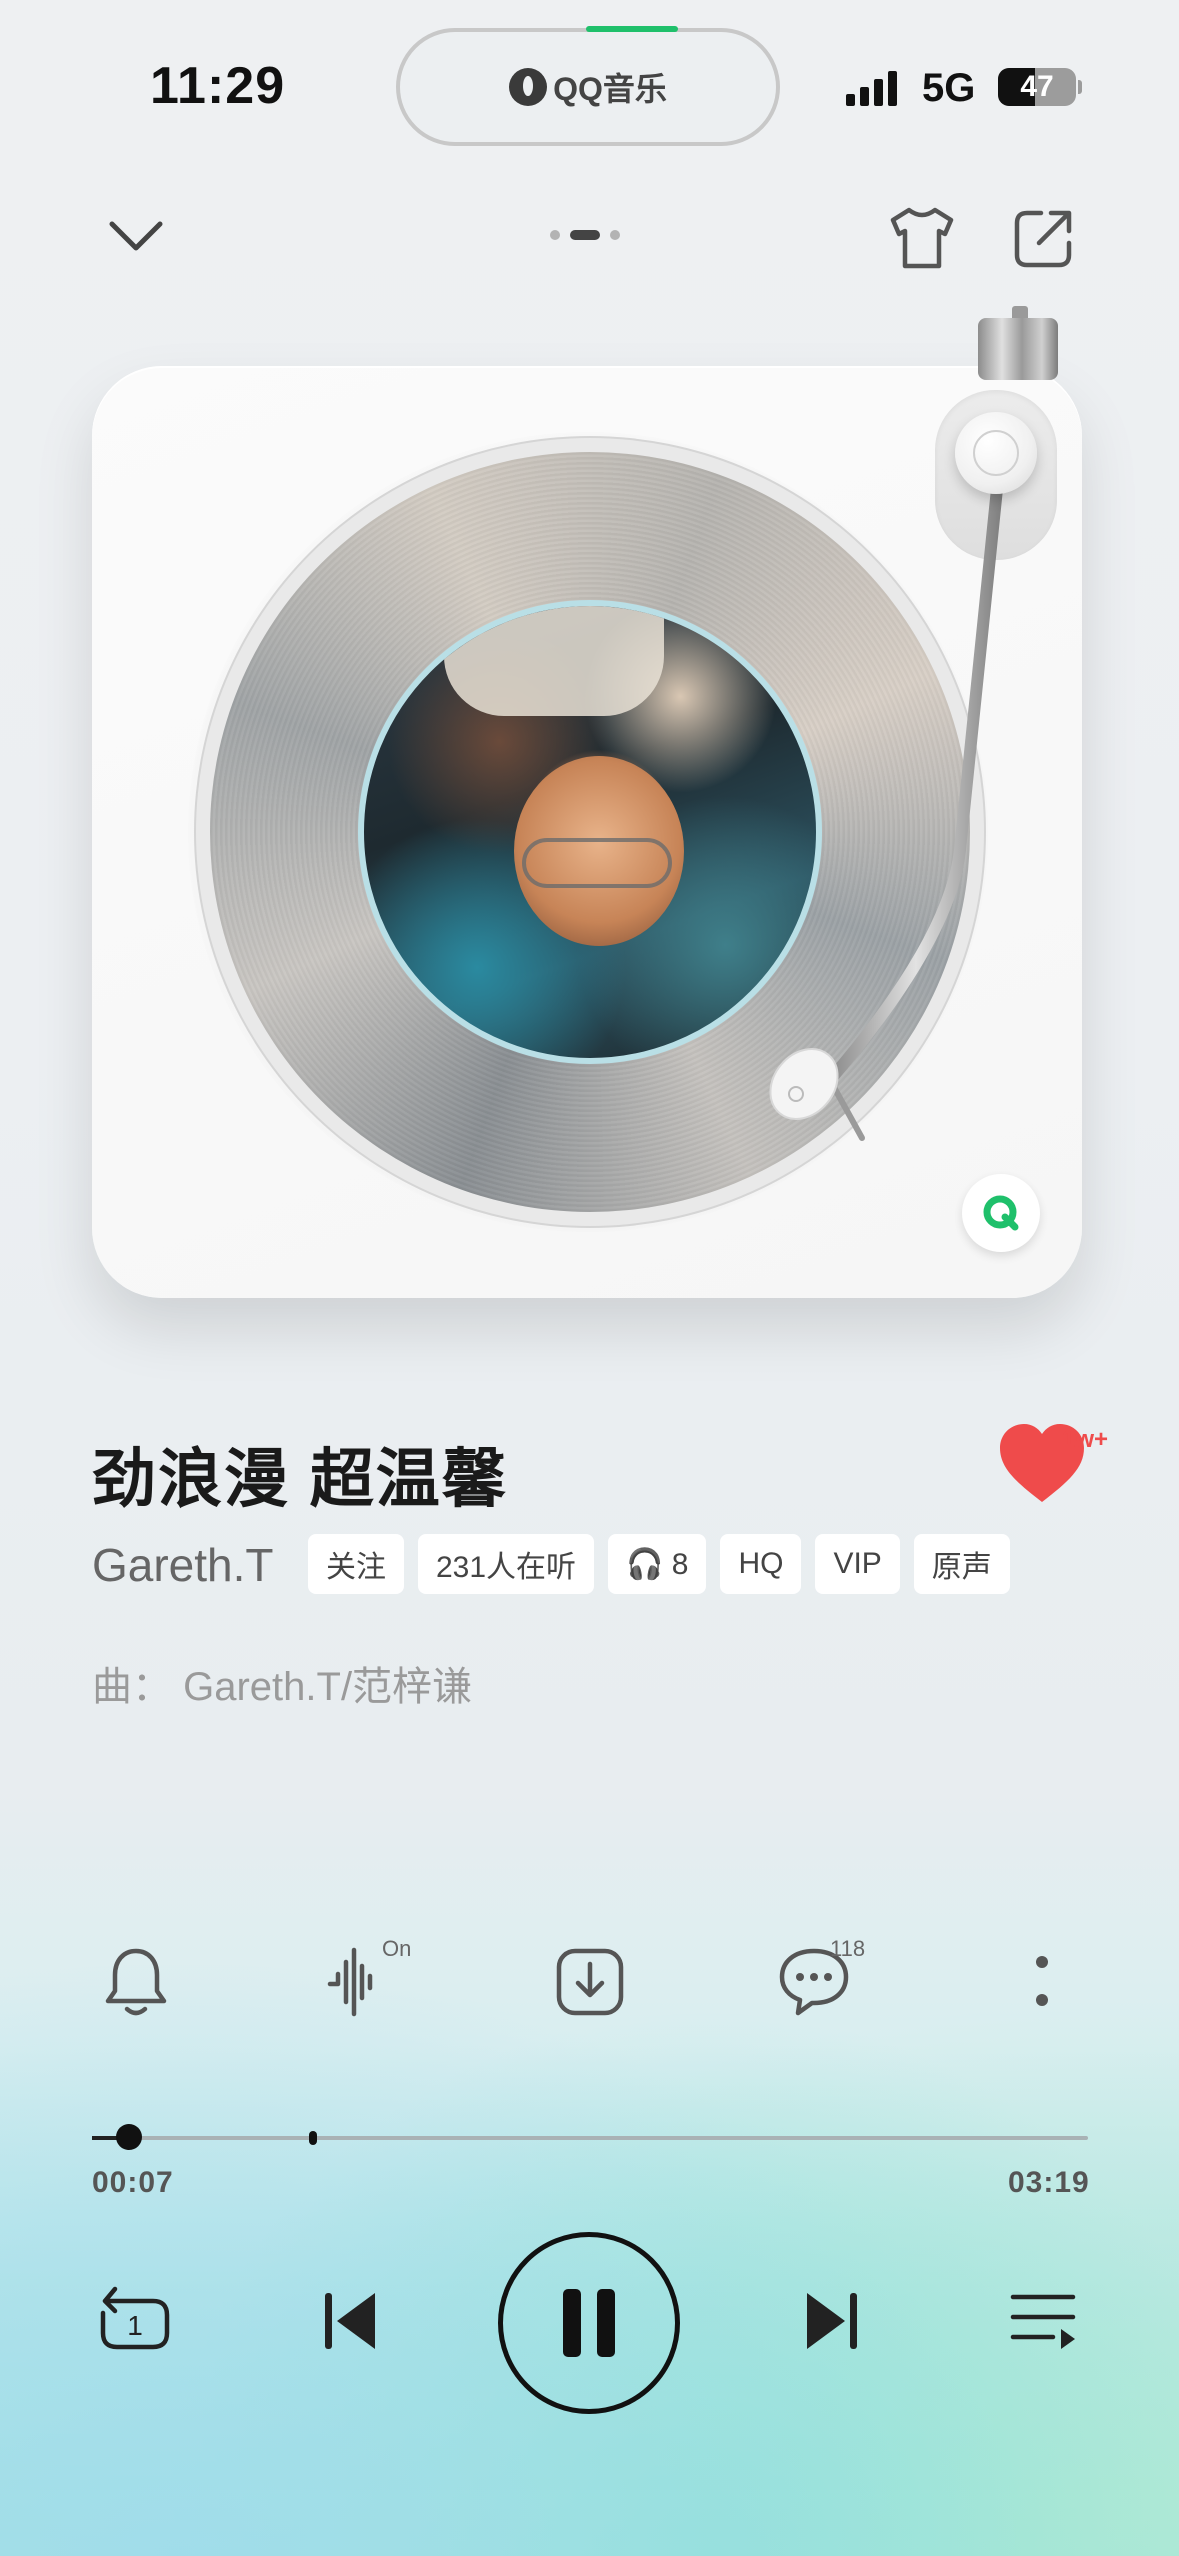 This screenshot has width=1179, height=2556. I want to click on play-pause-button, so click(589, 2323).